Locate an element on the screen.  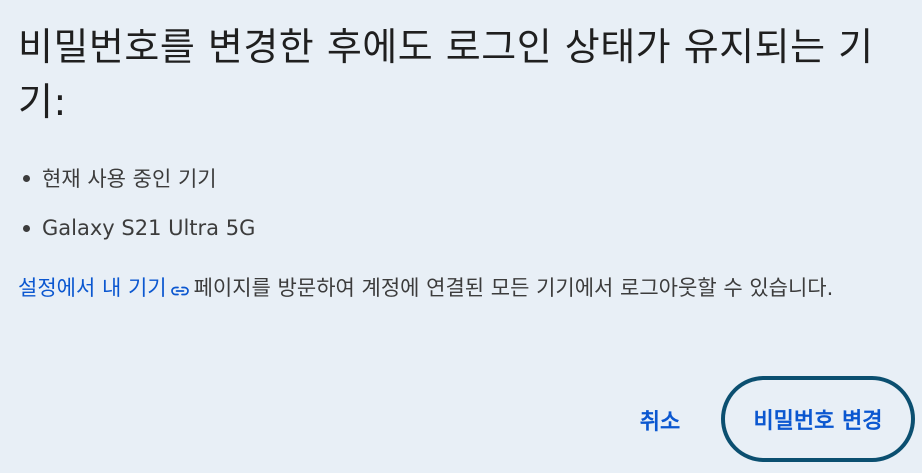
info-body: 페이지를 방문하여 계정에 연결된 모든 기기에서 로그아웃할 수 있습니다. is located at coordinates (513, 288).